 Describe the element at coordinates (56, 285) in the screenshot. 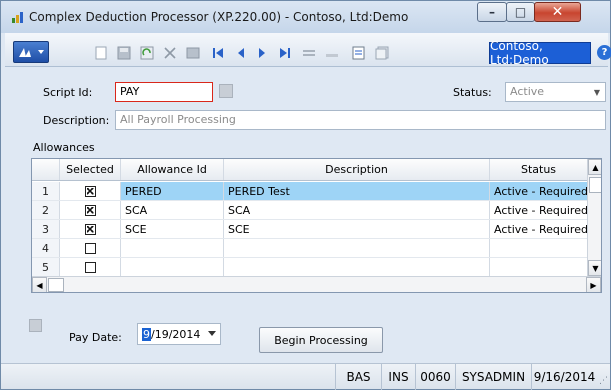

I see `horizontal-scroll-thumb` at that location.